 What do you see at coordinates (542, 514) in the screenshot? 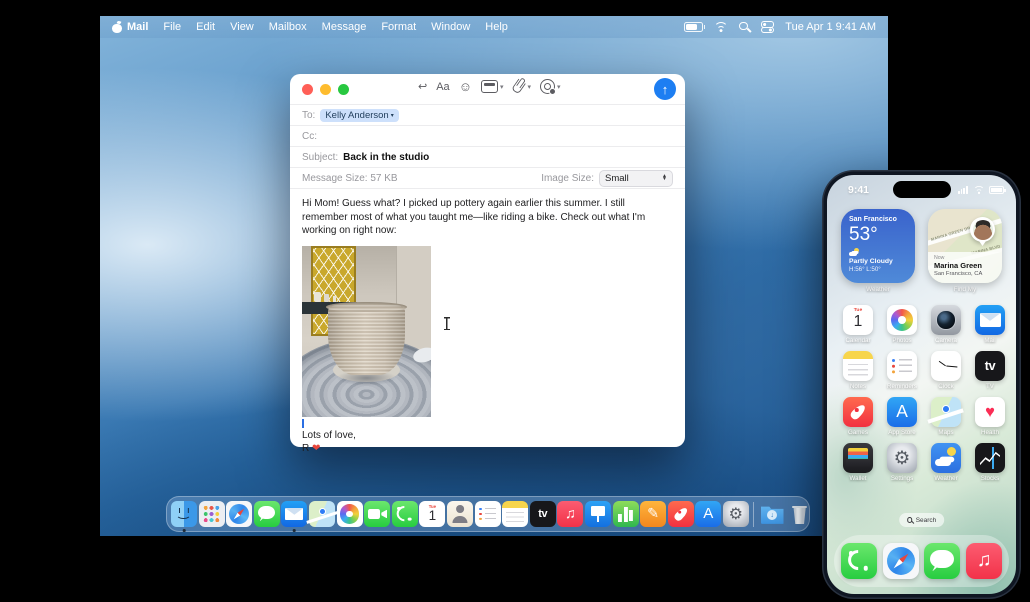
I see `dock-icon-tv: tv` at bounding box center [542, 514].